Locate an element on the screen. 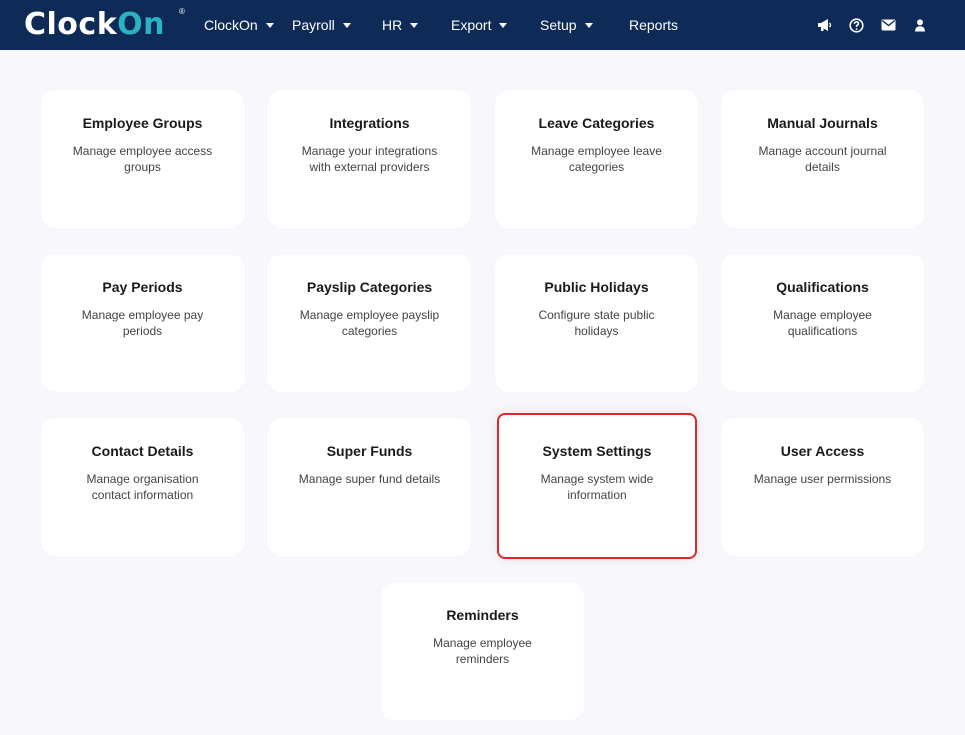 The width and height of the screenshot is (965, 735). card-title: Payslip Categories is located at coordinates (369, 287).